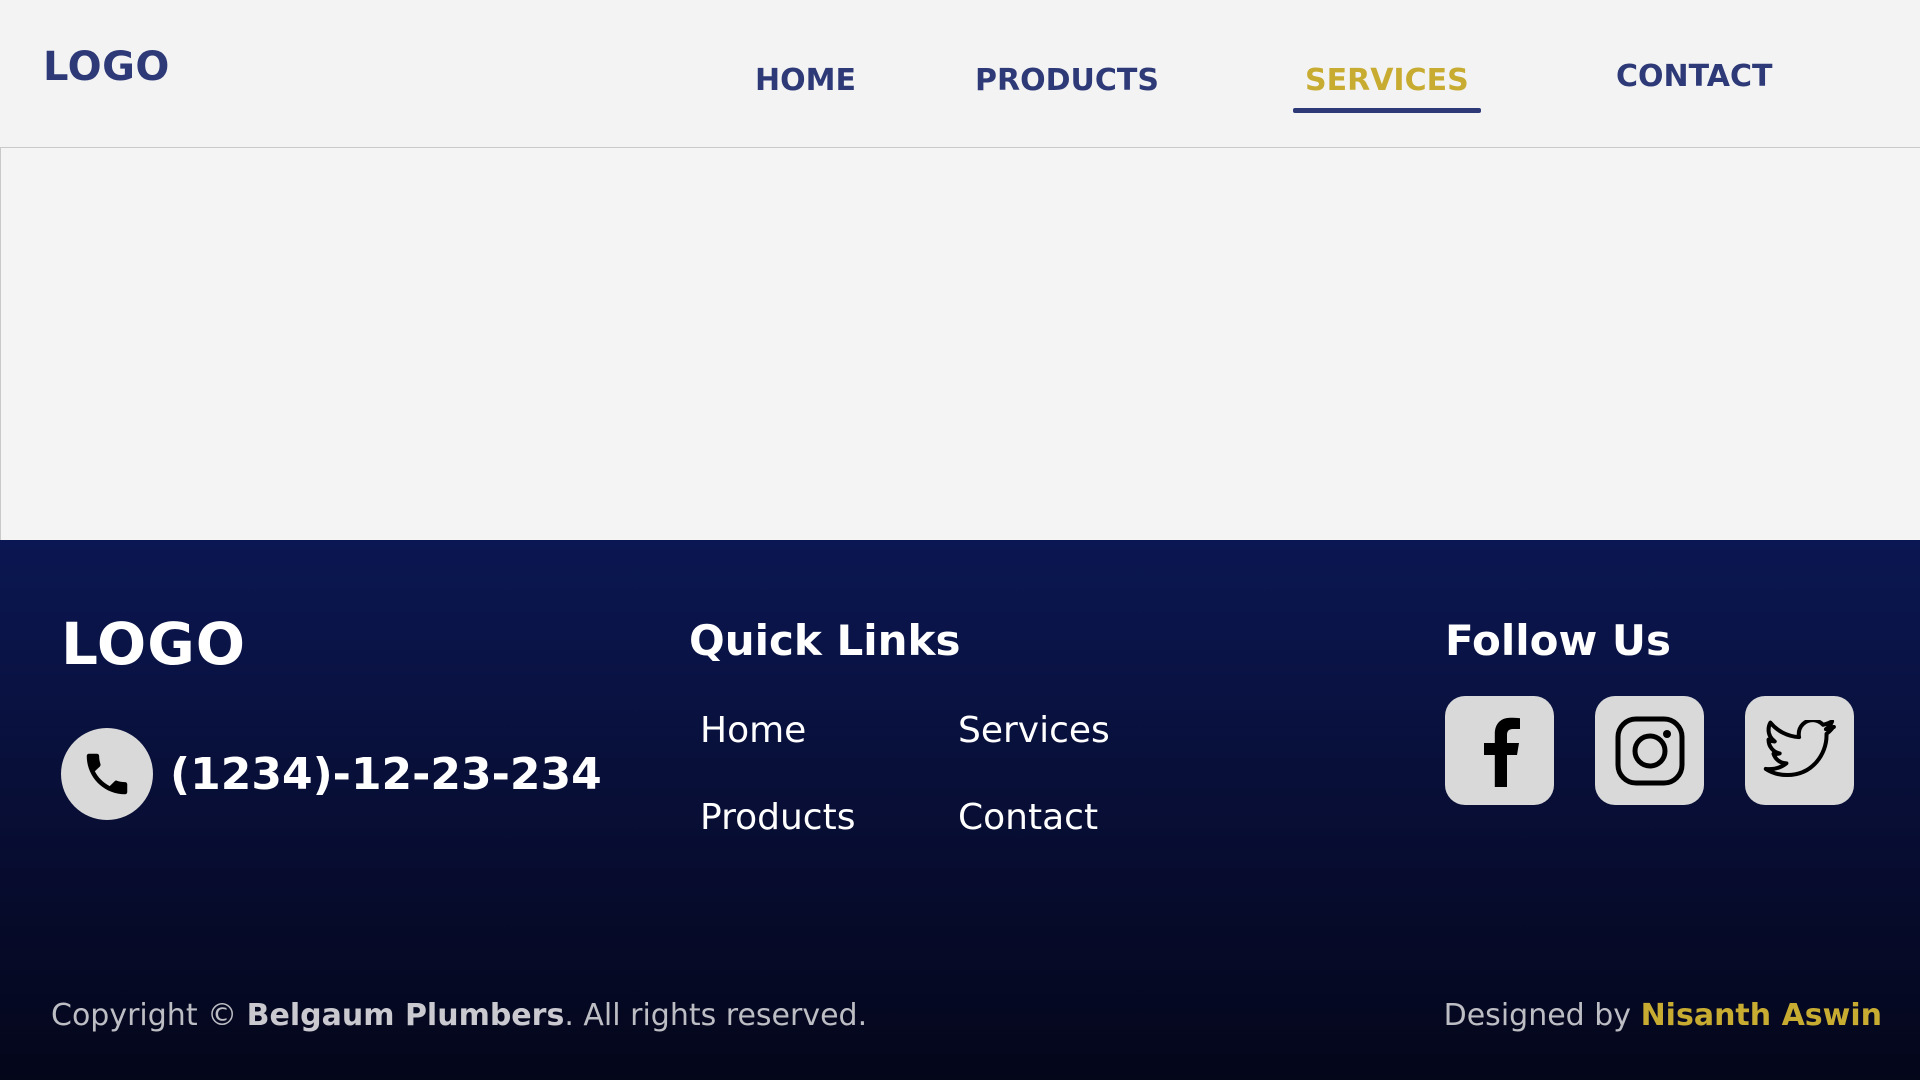 The width and height of the screenshot is (1920, 1080). I want to click on instagram-icon, so click(1649, 750).